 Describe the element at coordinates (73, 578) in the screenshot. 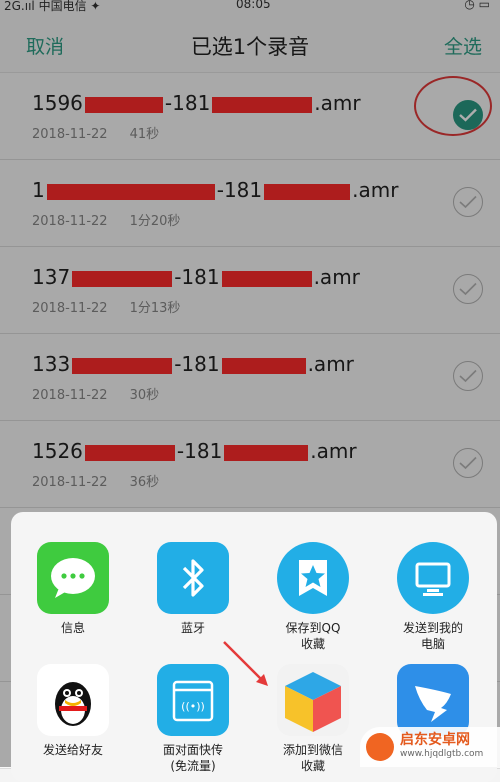

I see `message-icon` at that location.